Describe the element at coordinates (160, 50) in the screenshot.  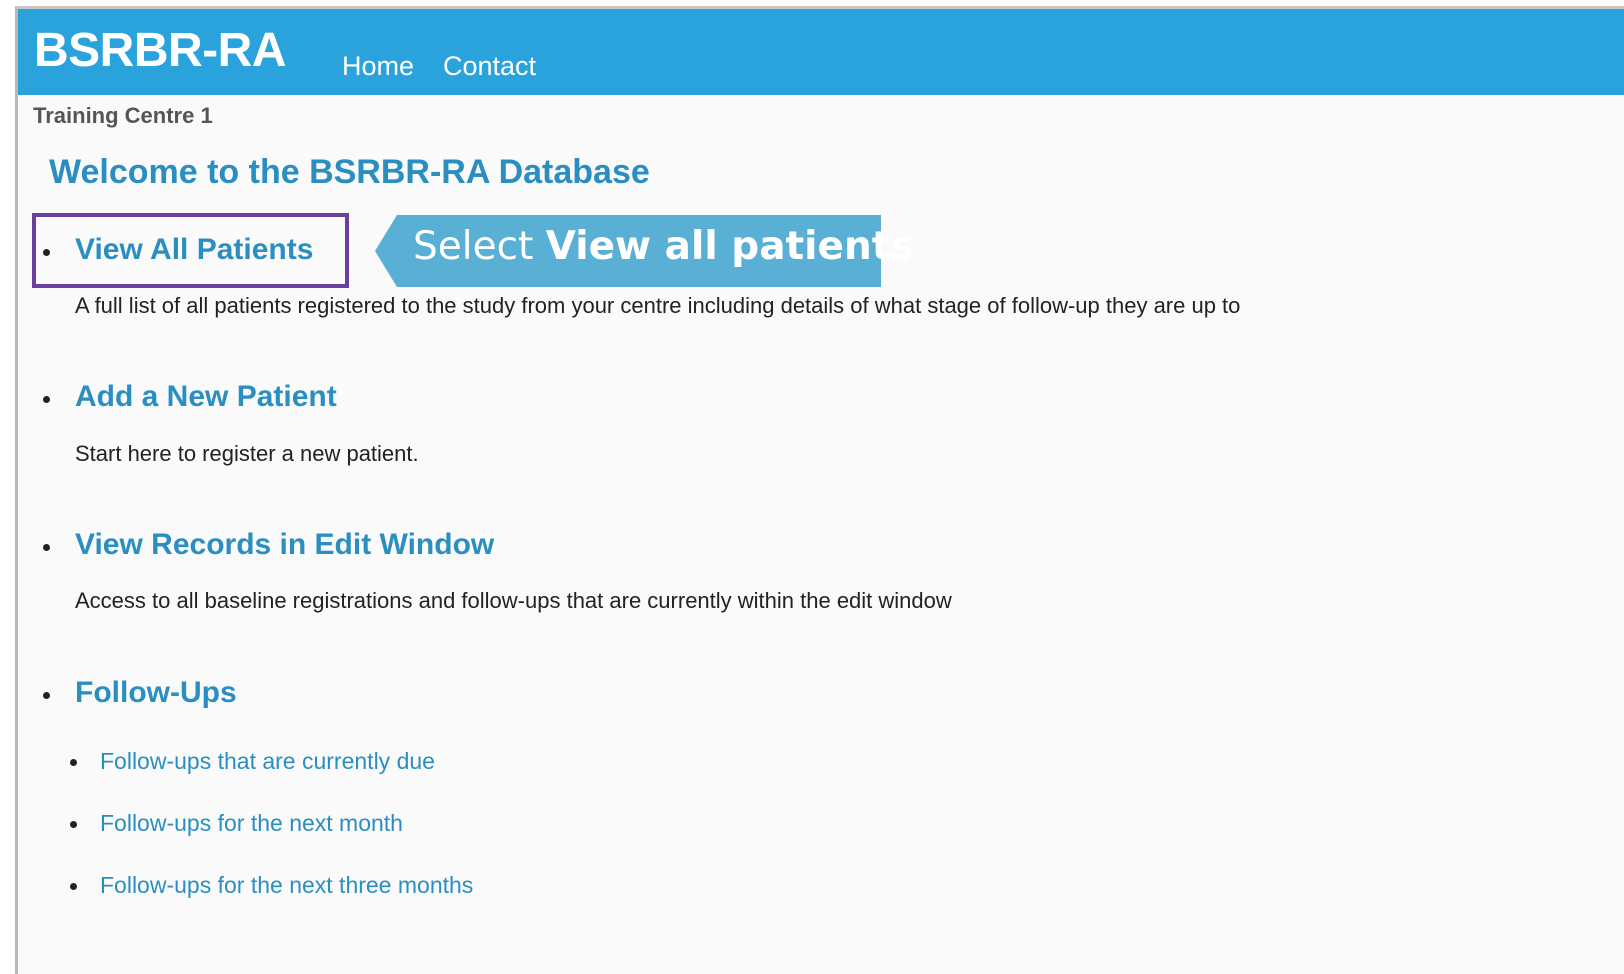
I see `brand-logo: BSRBR-RA` at that location.